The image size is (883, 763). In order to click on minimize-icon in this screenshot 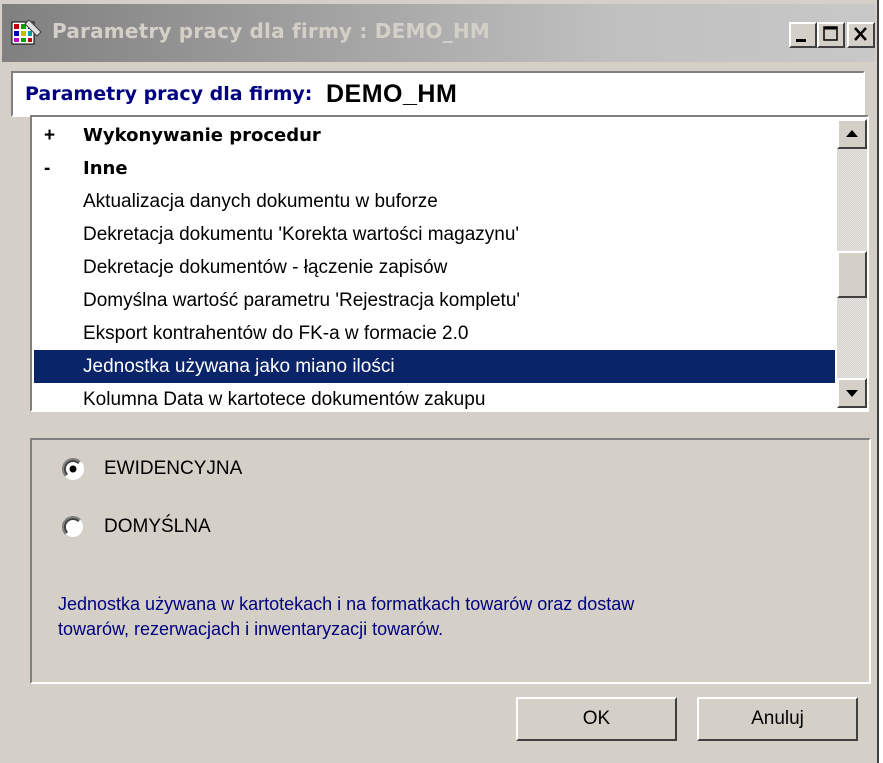, I will do `click(801, 40)`.